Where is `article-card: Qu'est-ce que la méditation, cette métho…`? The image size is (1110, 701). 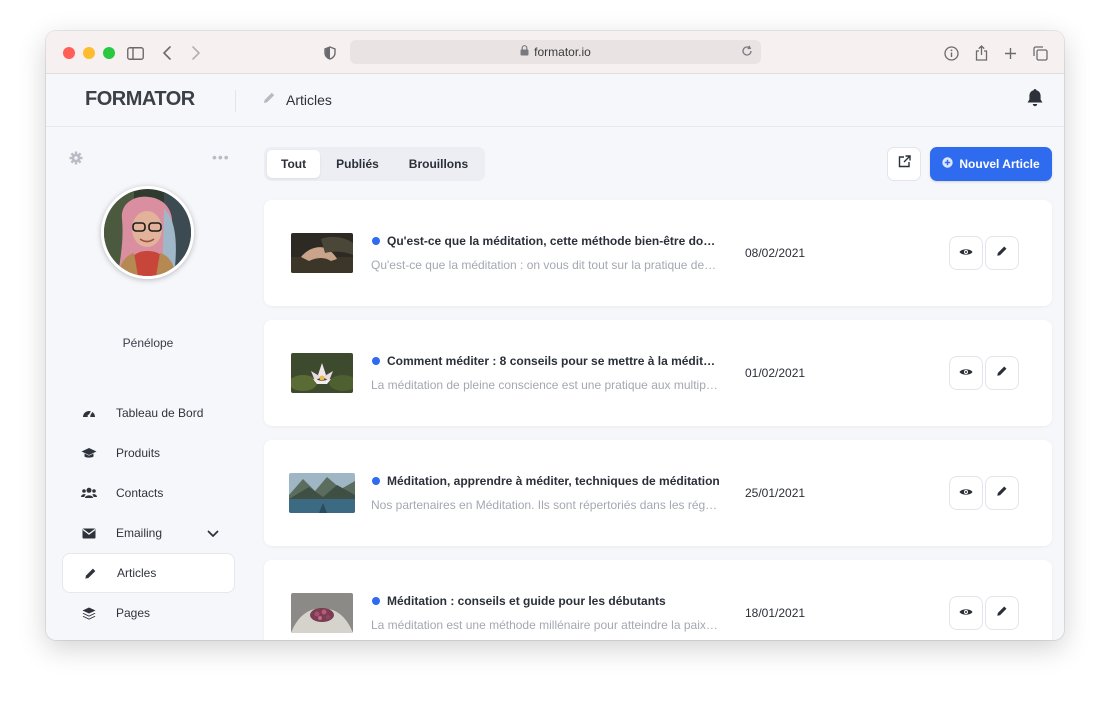
article-card: Qu'est-ce que la méditation, cette métho… is located at coordinates (658, 253).